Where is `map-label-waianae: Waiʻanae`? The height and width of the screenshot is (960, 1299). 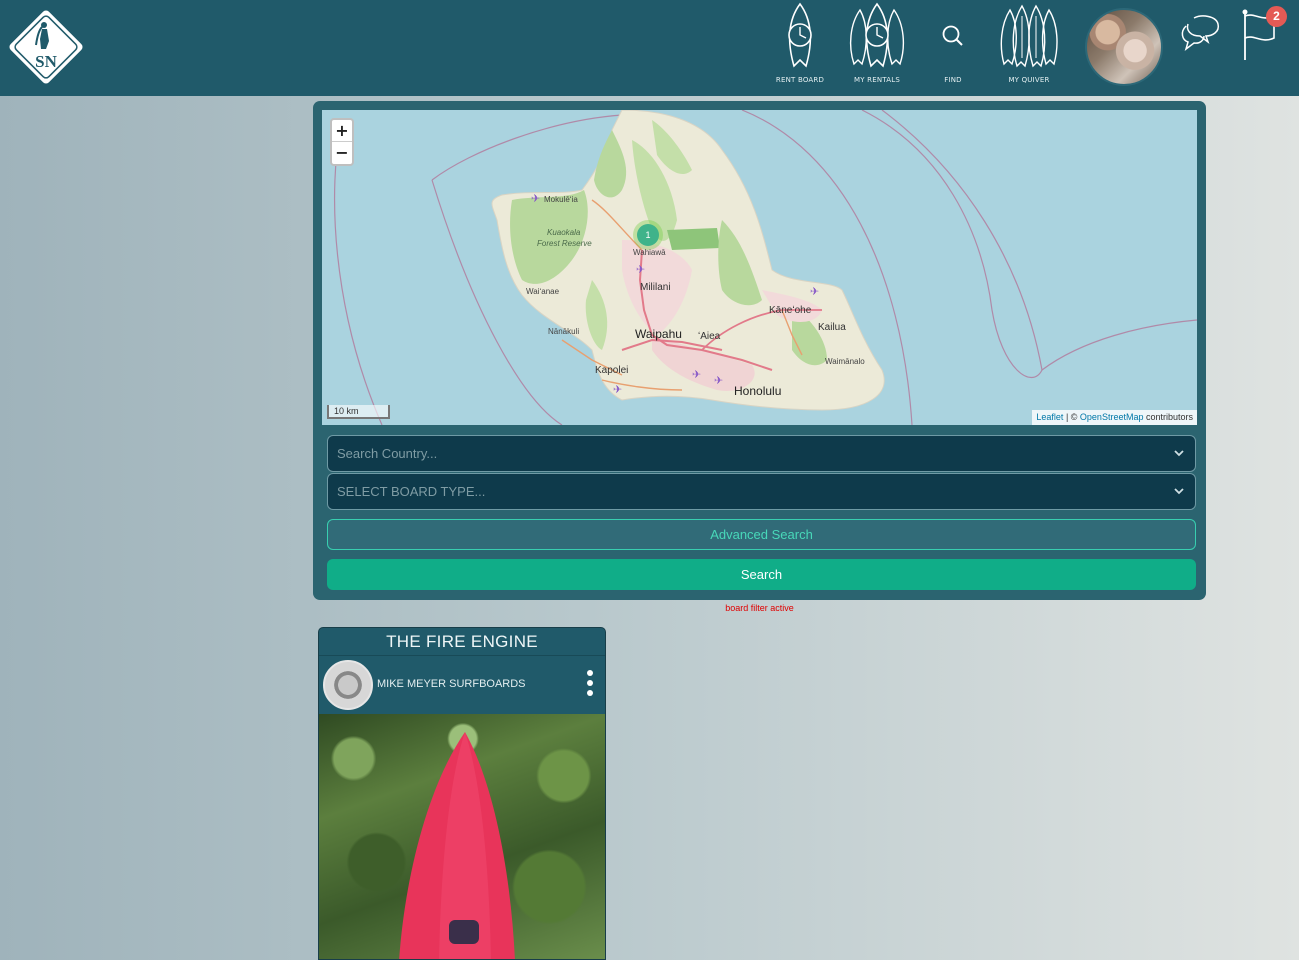
map-label-waianae: Waiʻanae is located at coordinates (543, 291).